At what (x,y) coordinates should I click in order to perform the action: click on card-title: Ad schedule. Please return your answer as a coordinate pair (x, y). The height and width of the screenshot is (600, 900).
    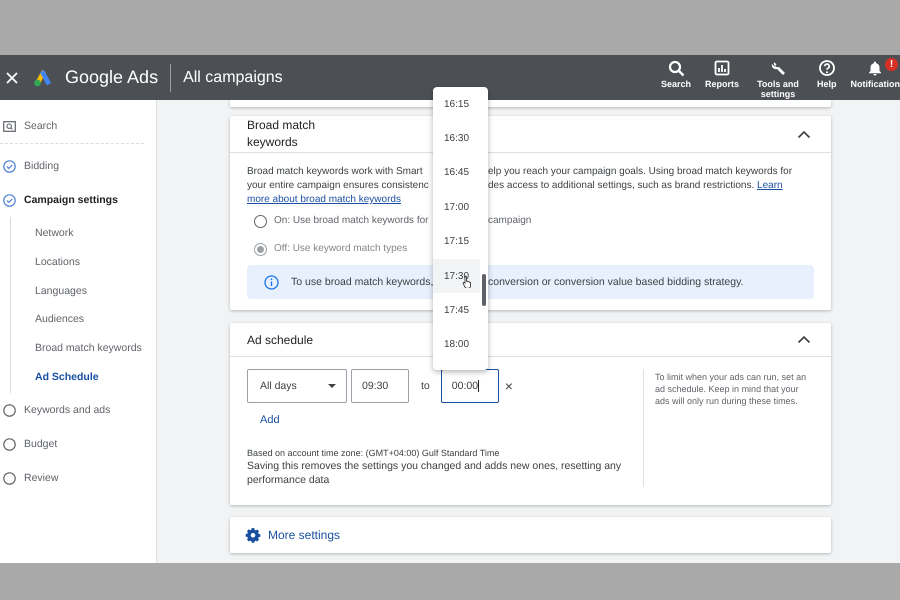
    Looking at the image, I should click on (280, 339).